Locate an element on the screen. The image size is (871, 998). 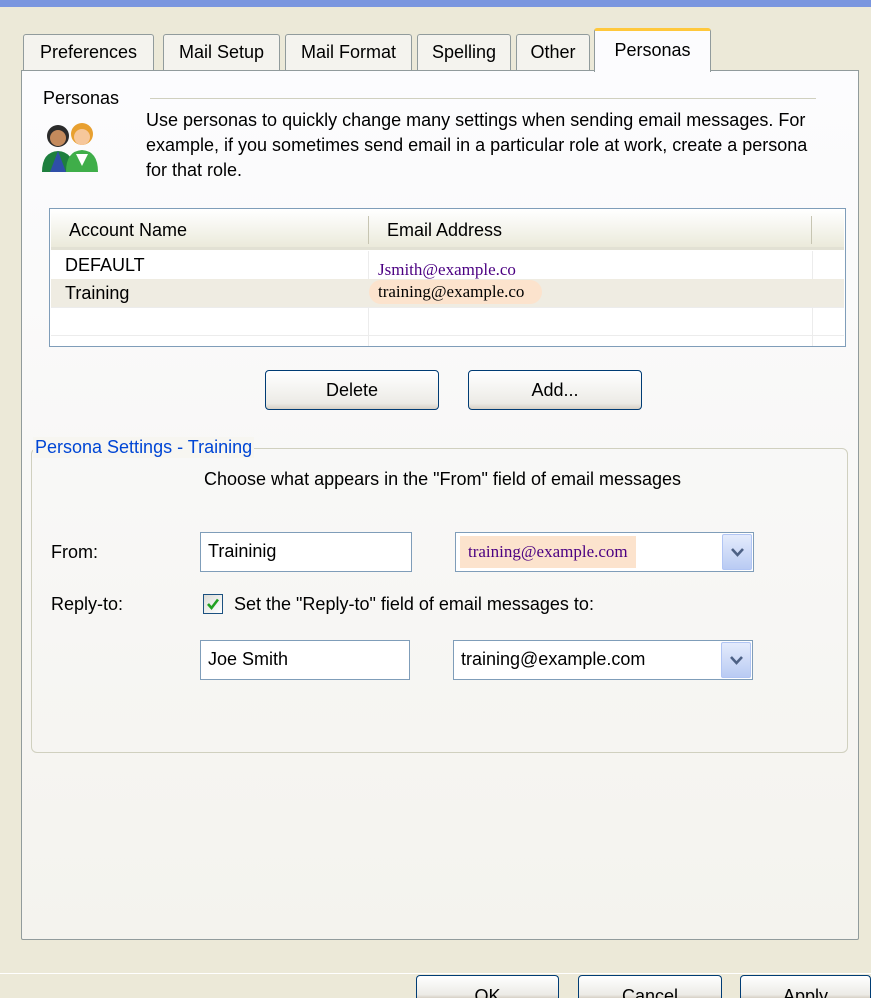
footer-divider is located at coordinates (435, 973).